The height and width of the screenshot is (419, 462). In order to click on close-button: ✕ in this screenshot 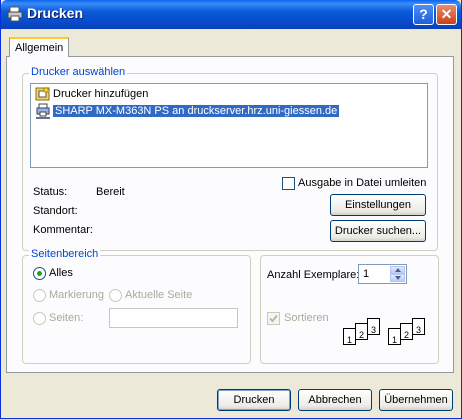, I will do `click(446, 14)`.